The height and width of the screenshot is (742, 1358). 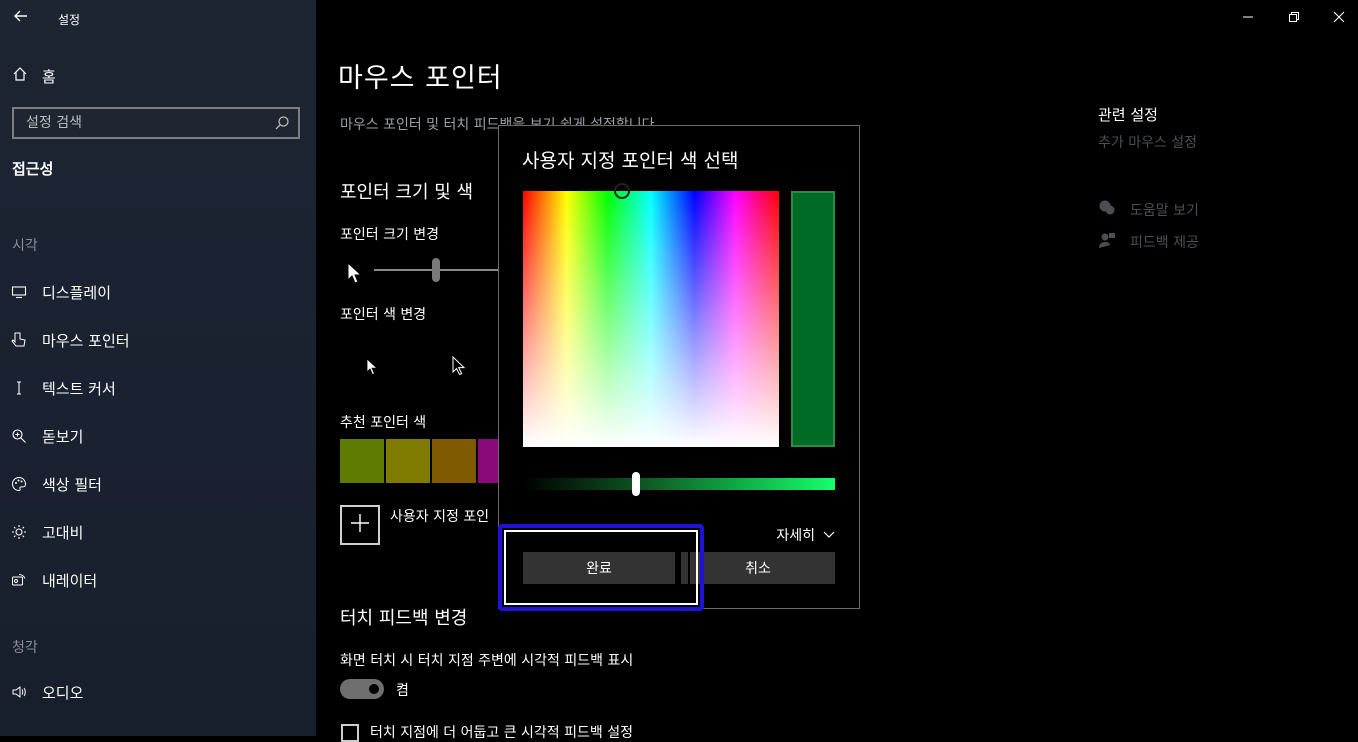 I want to click on additional-mouse-settings-link: 추가 마우스 설정, so click(x=1147, y=142).